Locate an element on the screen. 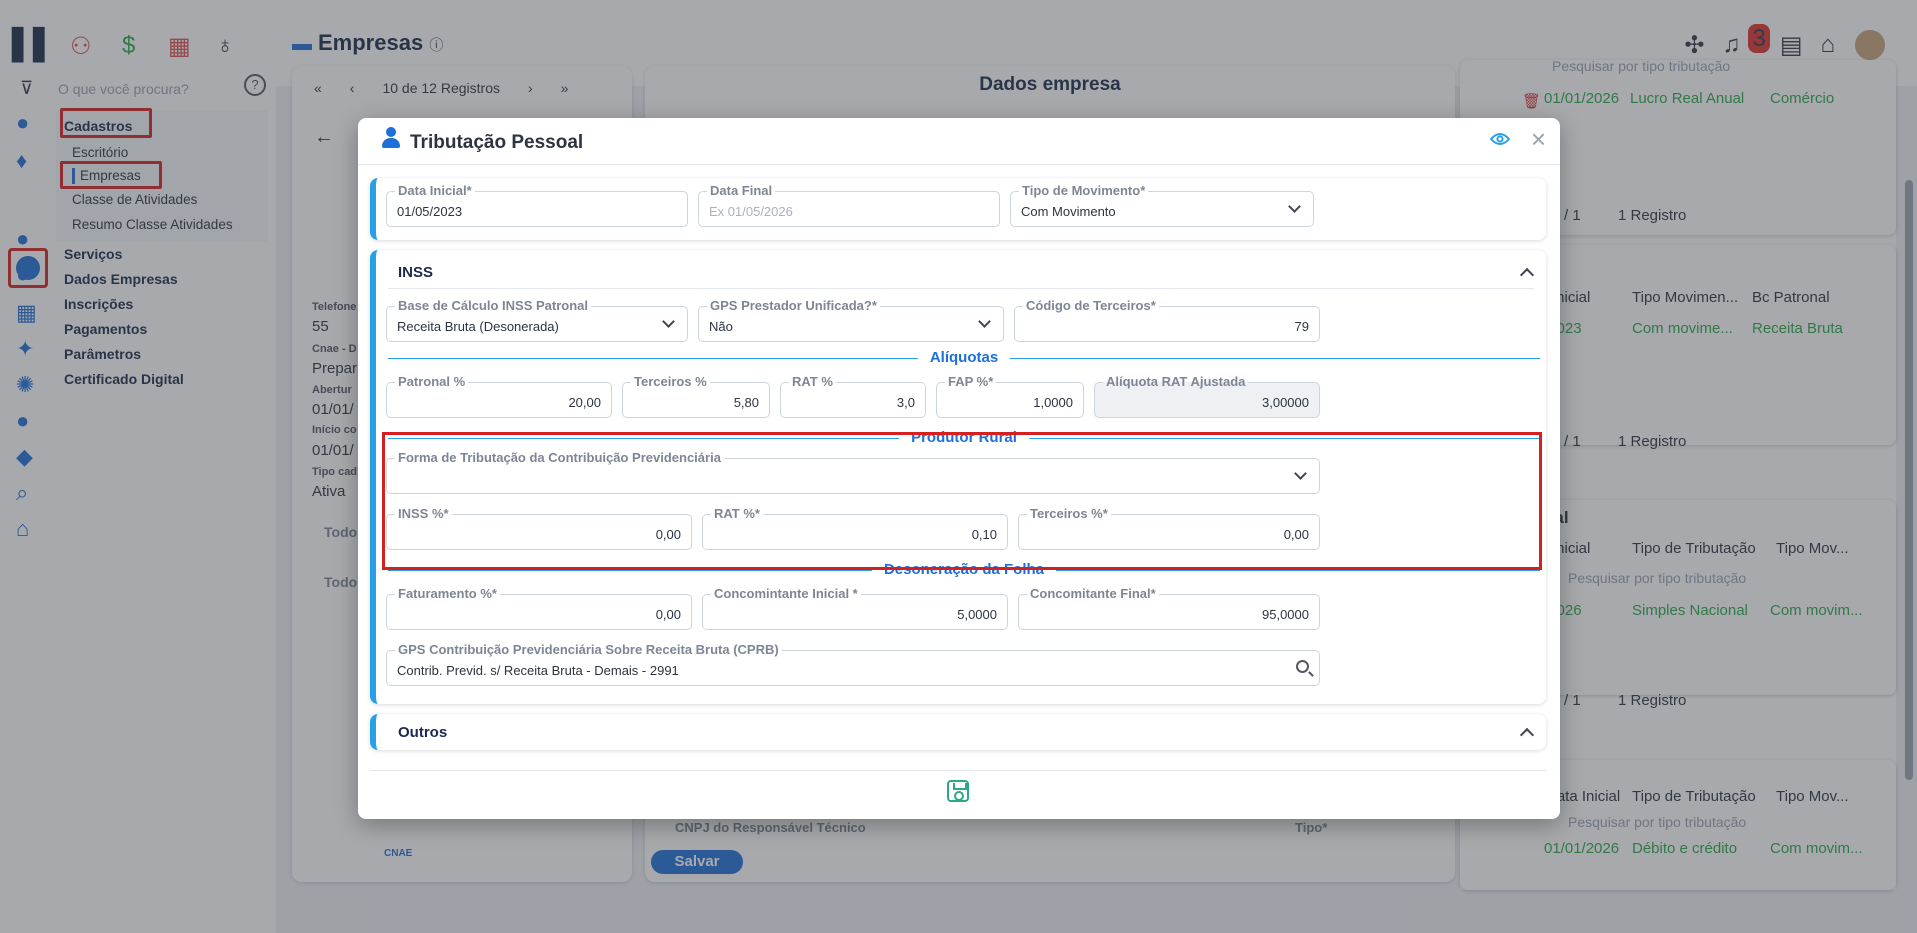  terceiros-label: Terceiros % is located at coordinates (670, 381).